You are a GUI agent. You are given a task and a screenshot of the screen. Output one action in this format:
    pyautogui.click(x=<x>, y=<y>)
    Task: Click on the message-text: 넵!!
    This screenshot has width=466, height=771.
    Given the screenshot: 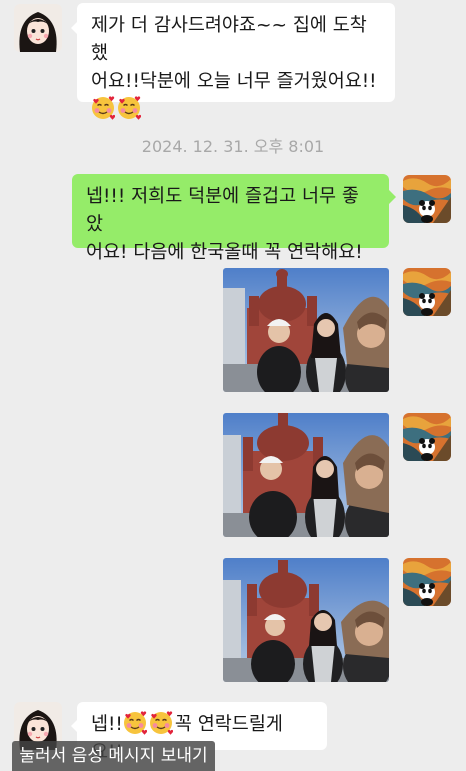 What is the action you would take?
    pyautogui.click(x=107, y=724)
    